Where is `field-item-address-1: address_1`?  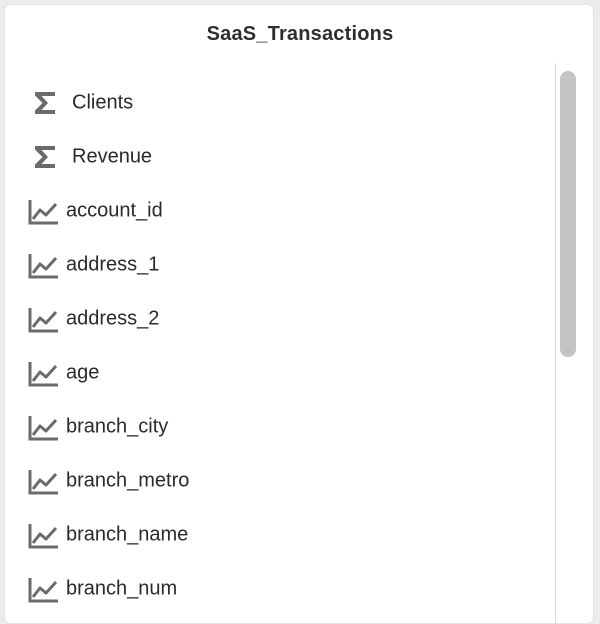 field-item-address-1: address_1 is located at coordinates (279, 265).